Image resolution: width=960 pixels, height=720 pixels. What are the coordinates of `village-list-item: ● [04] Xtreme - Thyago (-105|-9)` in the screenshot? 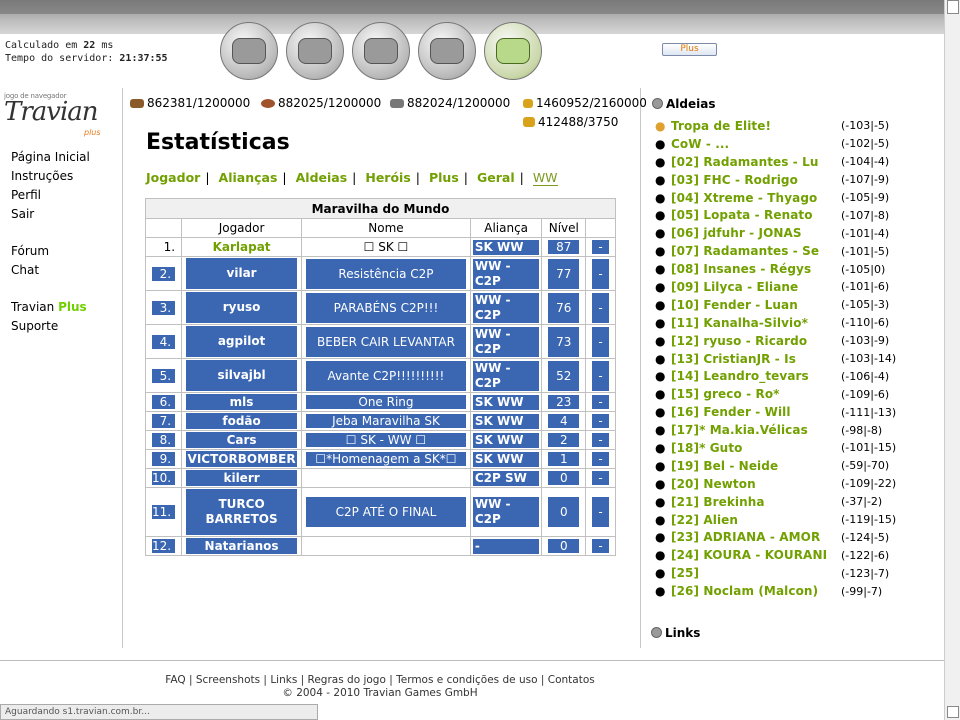 It's located at (780, 198).